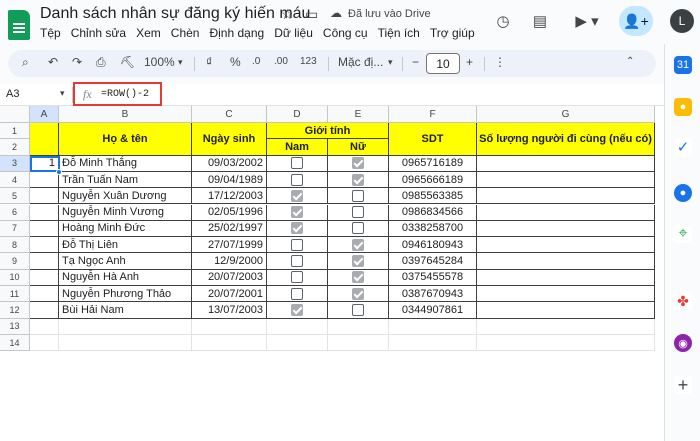 This screenshot has height=441, width=700. I want to click on cell-phone: 0344907861, so click(433, 310).